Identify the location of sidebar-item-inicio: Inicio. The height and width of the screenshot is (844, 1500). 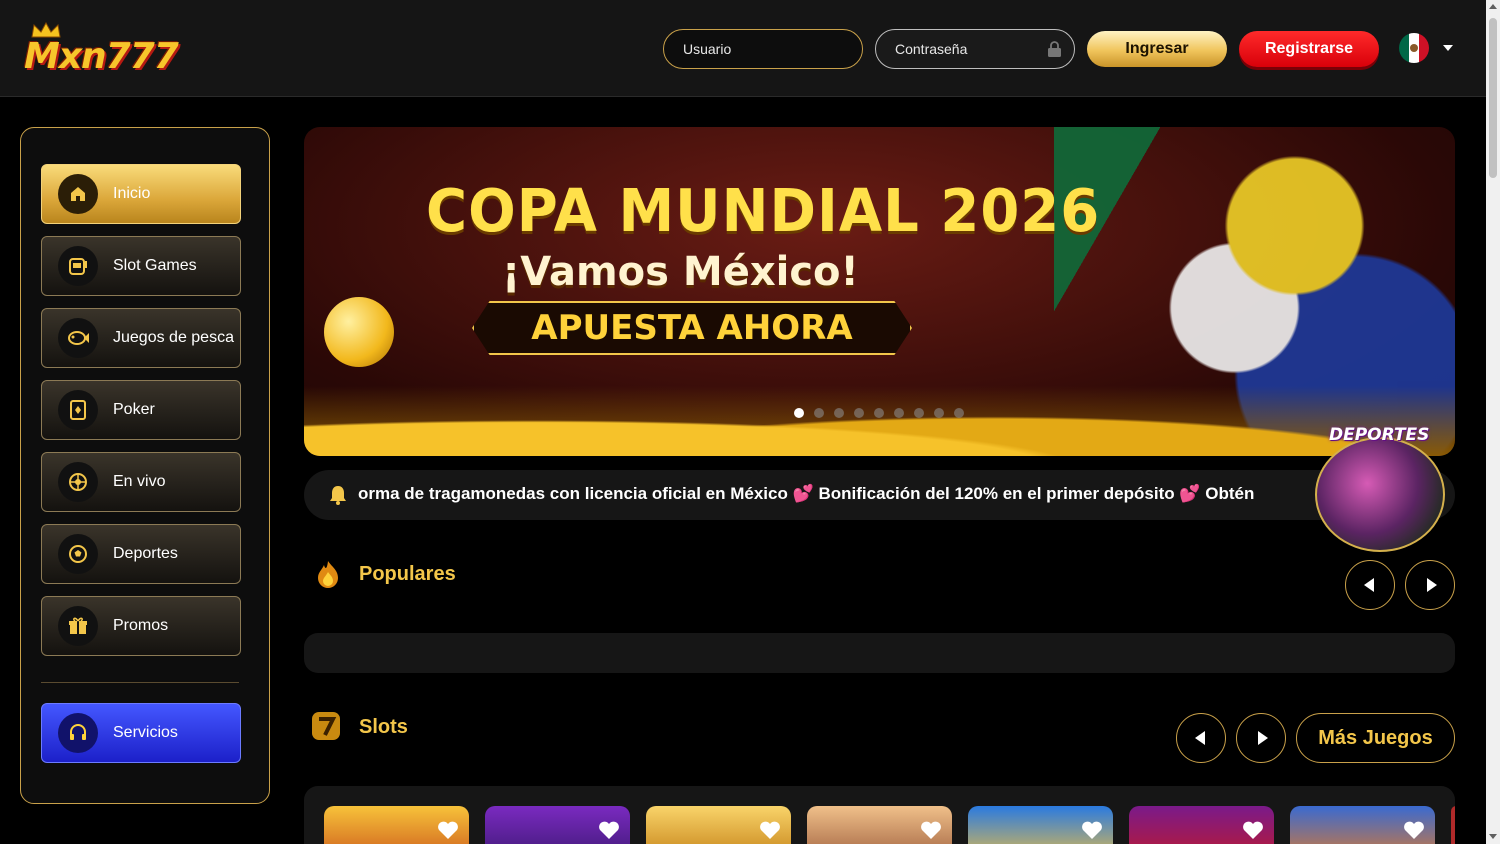
(141, 194).